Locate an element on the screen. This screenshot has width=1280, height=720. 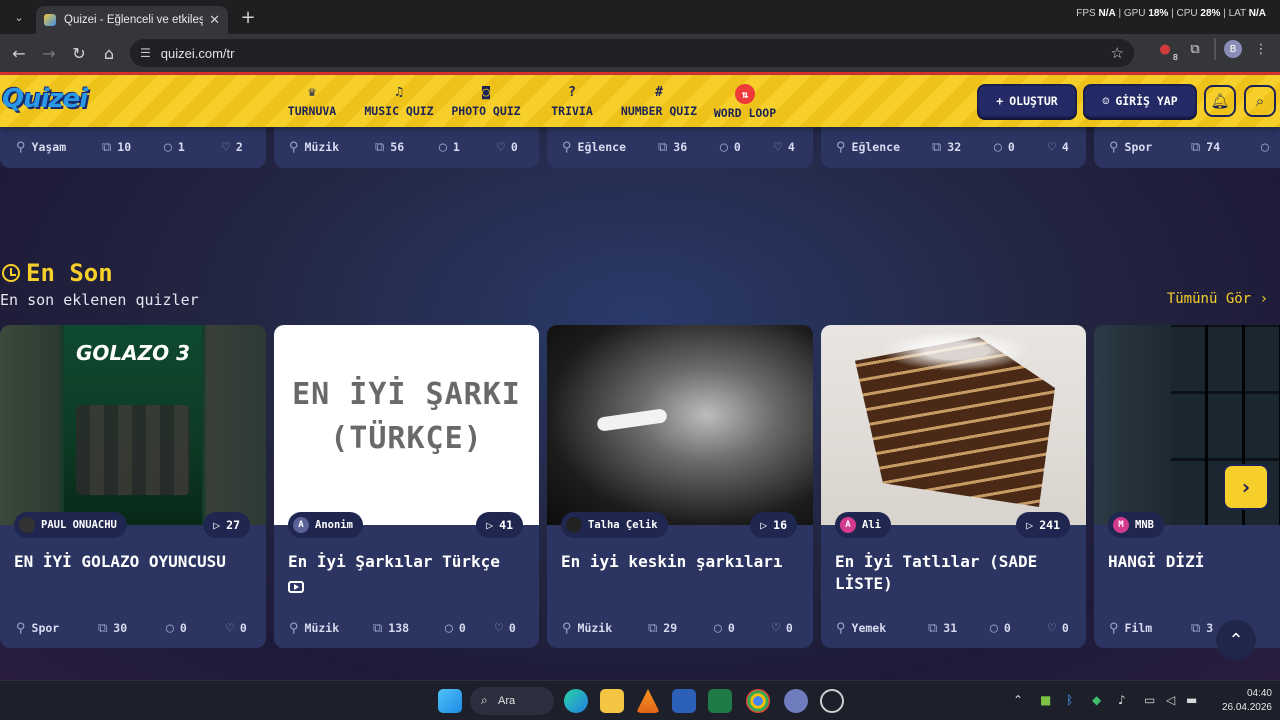
lat-value: N/A is located at coordinates (1257, 13).